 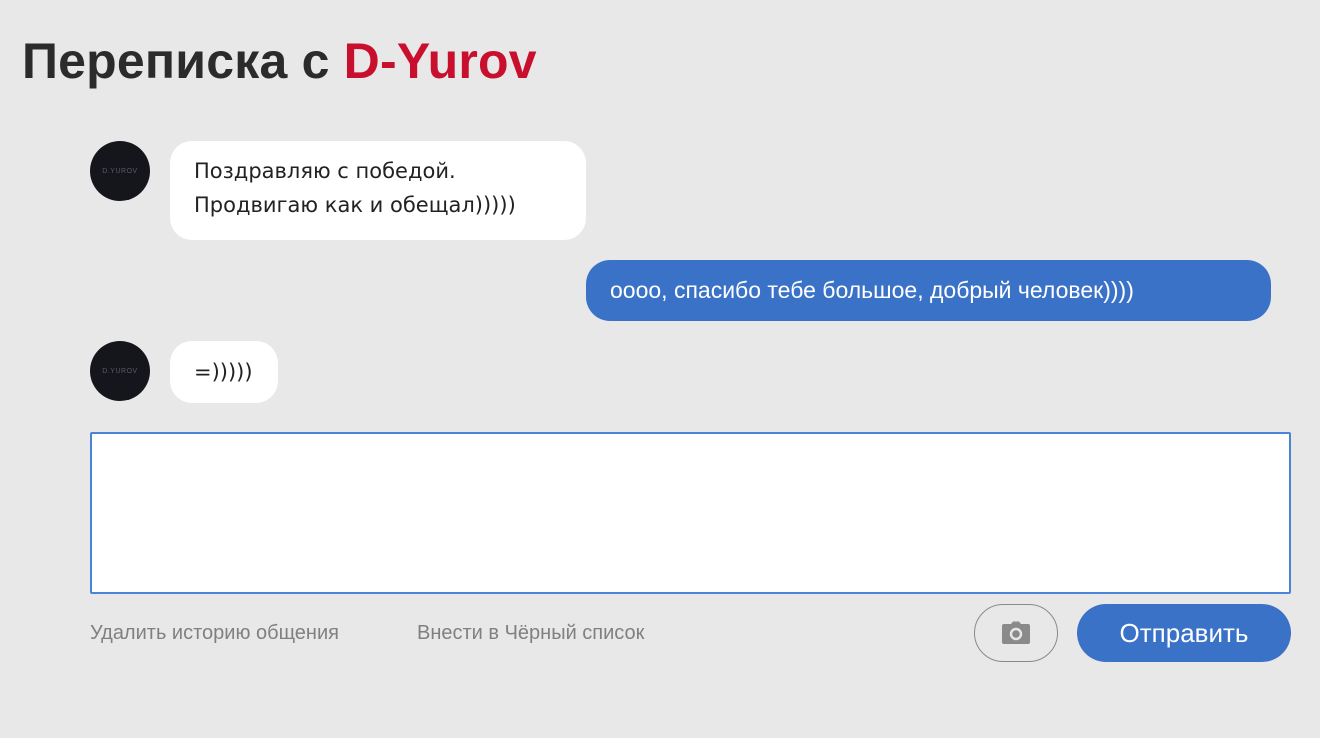 What do you see at coordinates (1184, 633) in the screenshot?
I see `send-button: Отправить` at bounding box center [1184, 633].